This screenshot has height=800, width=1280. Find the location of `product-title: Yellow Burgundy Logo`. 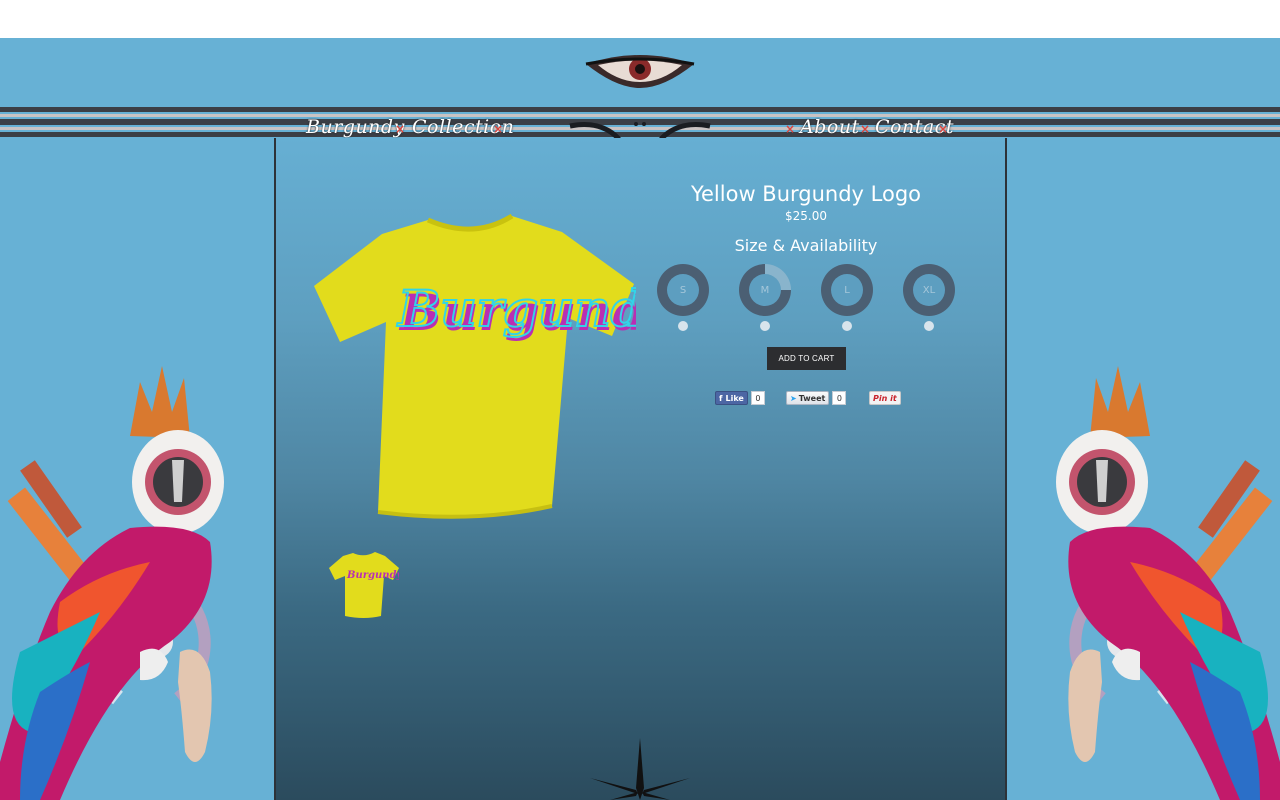

product-title: Yellow Burgundy Logo is located at coordinates (806, 194).